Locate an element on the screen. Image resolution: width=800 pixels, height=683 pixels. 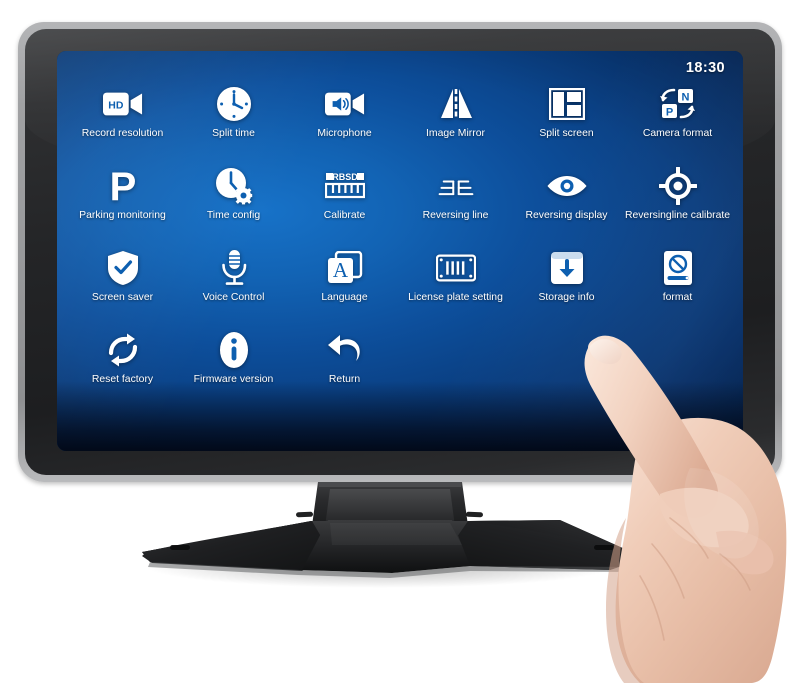
guide-lines-icon is located at coordinates (456, 186).